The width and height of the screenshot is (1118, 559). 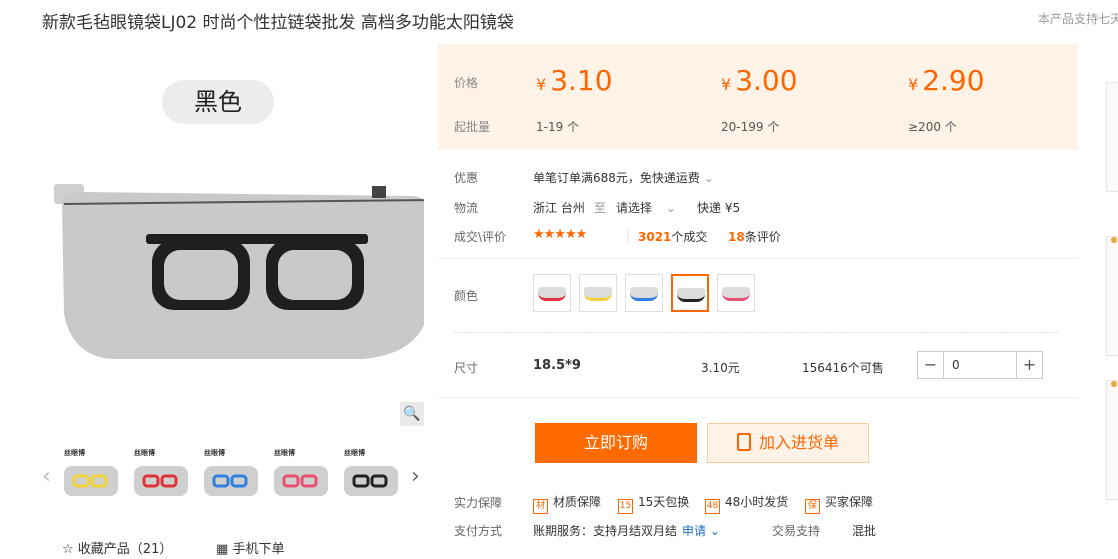 I want to click on price-label: 价格, so click(x=466, y=83).